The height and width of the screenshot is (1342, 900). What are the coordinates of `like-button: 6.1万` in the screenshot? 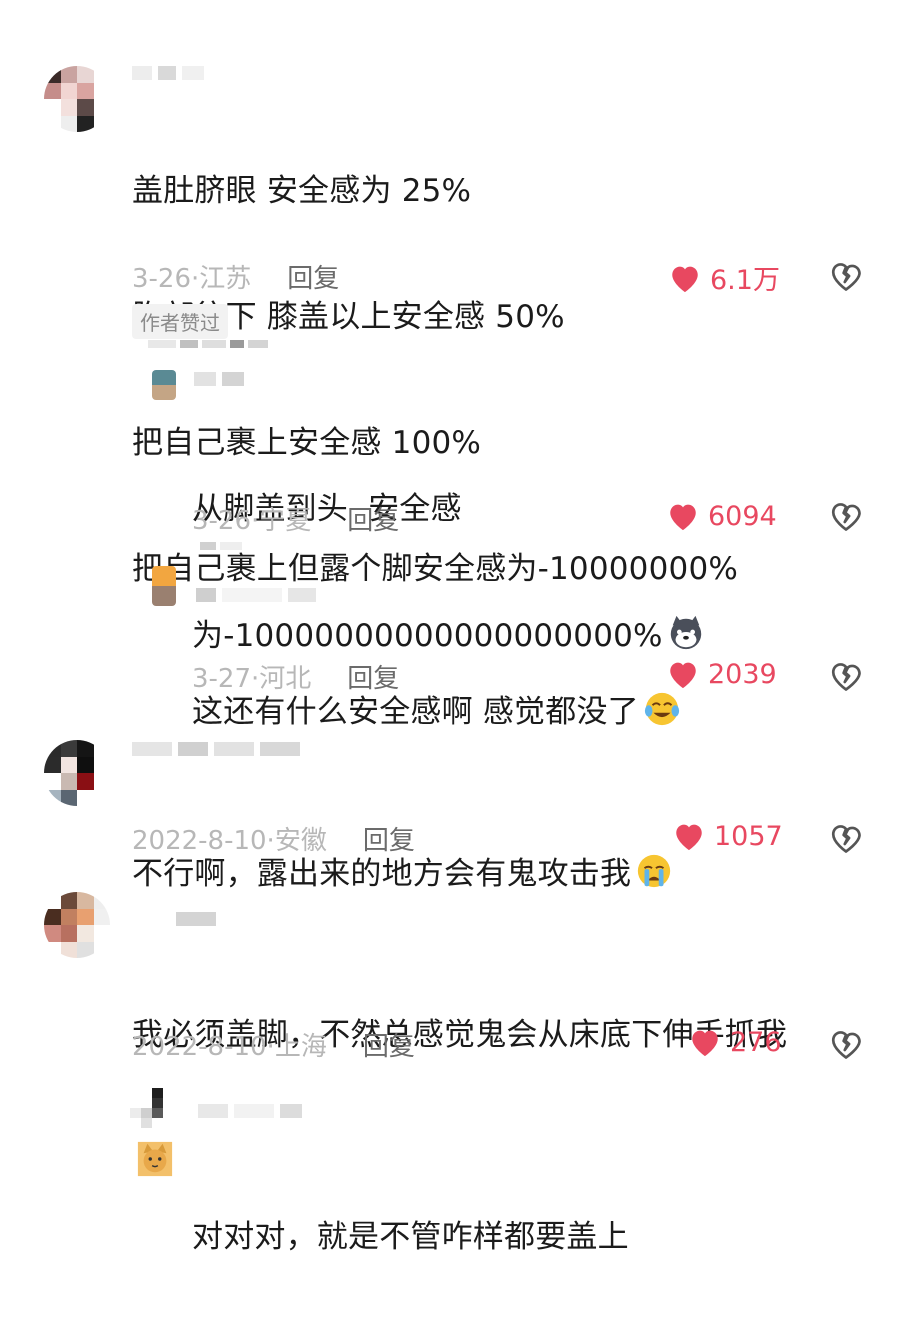 It's located at (724, 277).